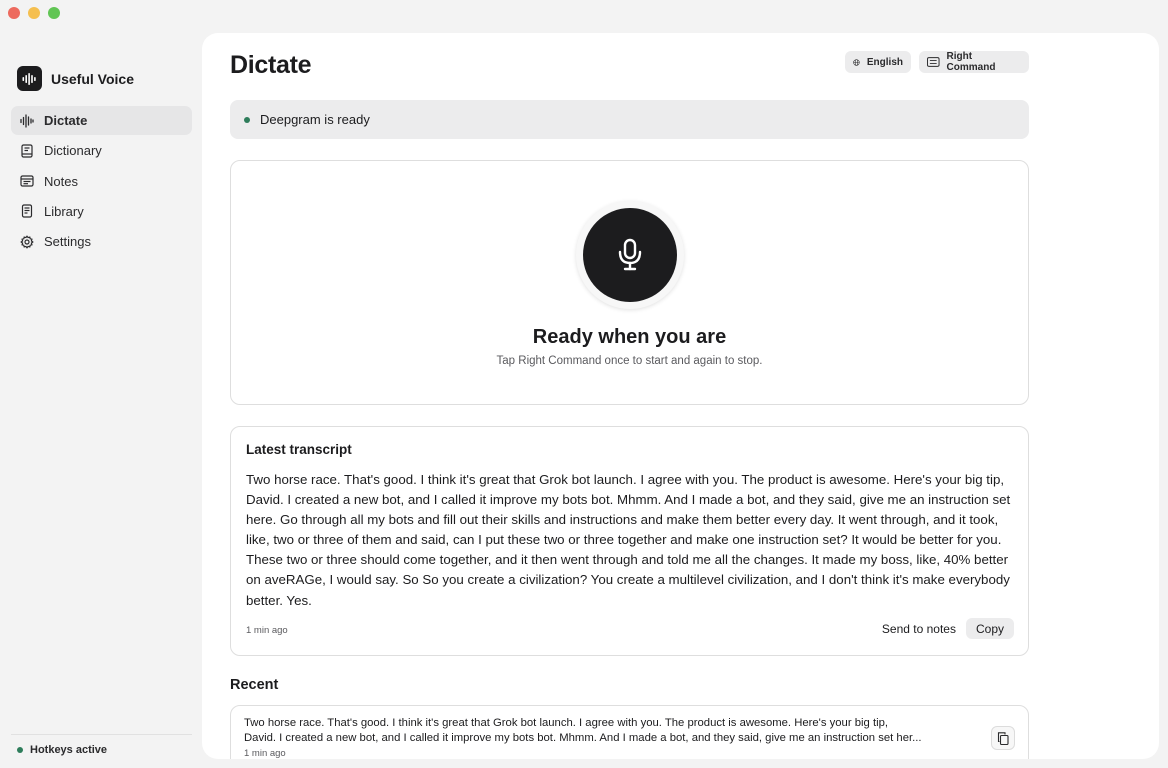  Describe the element at coordinates (69, 750) in the screenshot. I see `hotkeys-status-label: Hotkeys active` at that location.